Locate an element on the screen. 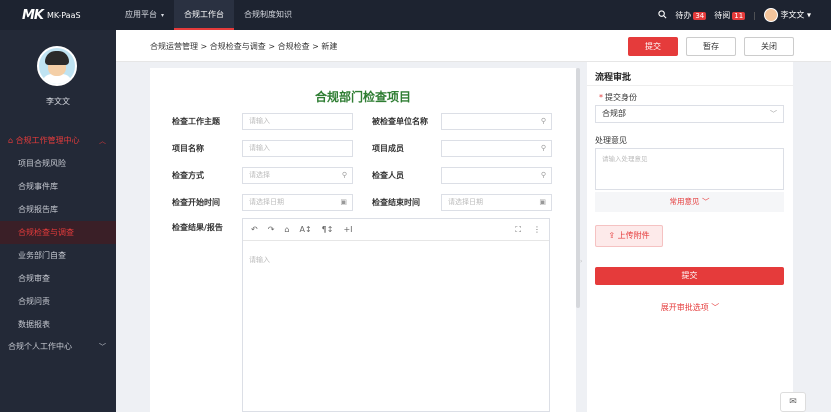 The image size is (831, 412). label-start-time: 检查开始时间 is located at coordinates (196, 202).